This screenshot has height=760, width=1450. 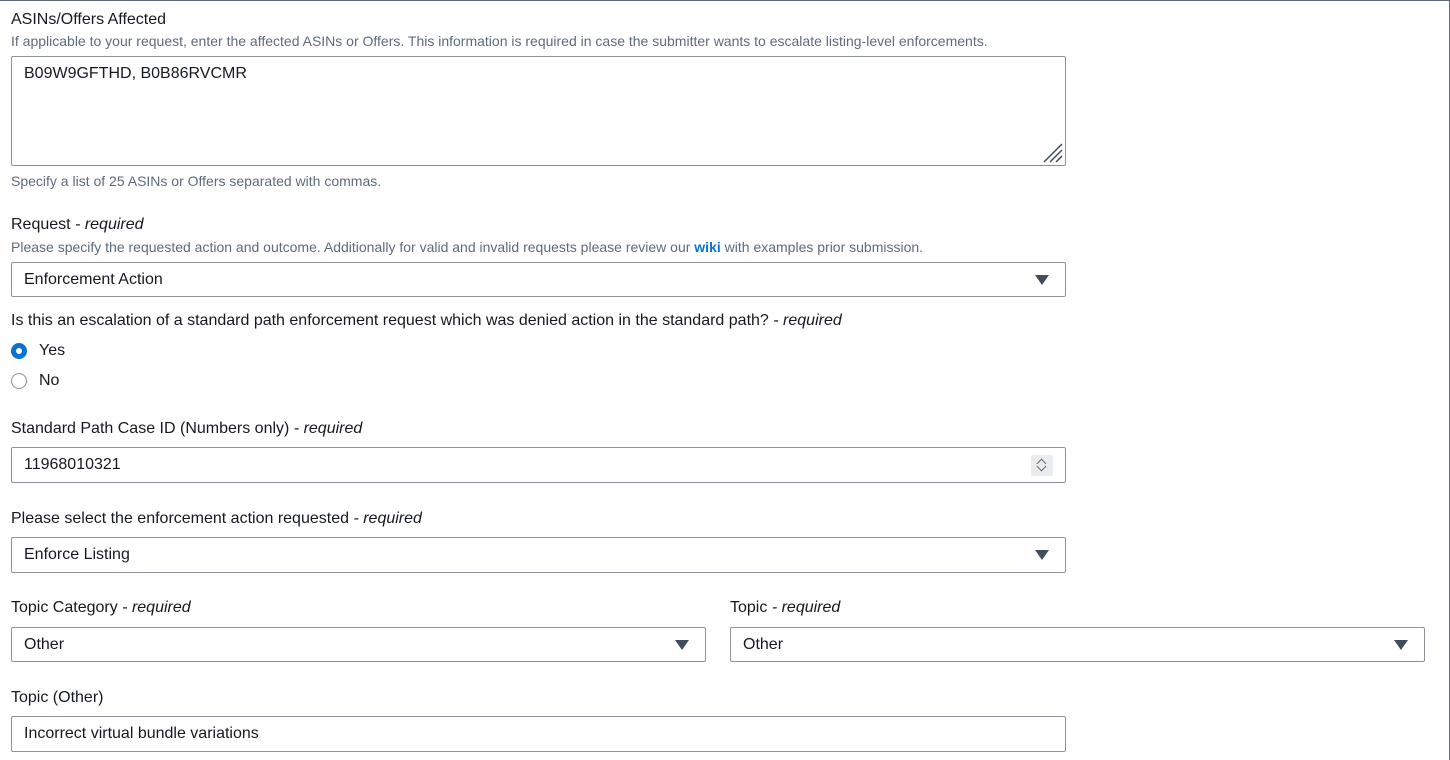 I want to click on radio-label-no: No, so click(x=49, y=380).